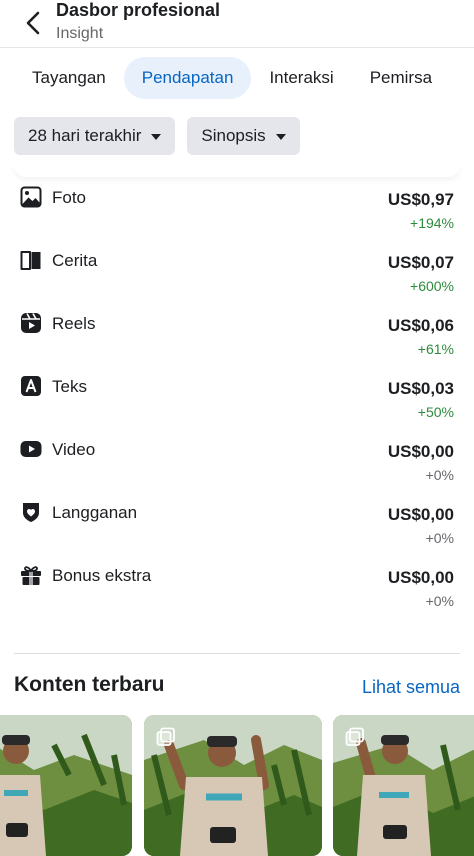 This screenshot has width=474, height=856. I want to click on earnings-row-reels: Reels US$0,06 +61%, so click(237, 340).